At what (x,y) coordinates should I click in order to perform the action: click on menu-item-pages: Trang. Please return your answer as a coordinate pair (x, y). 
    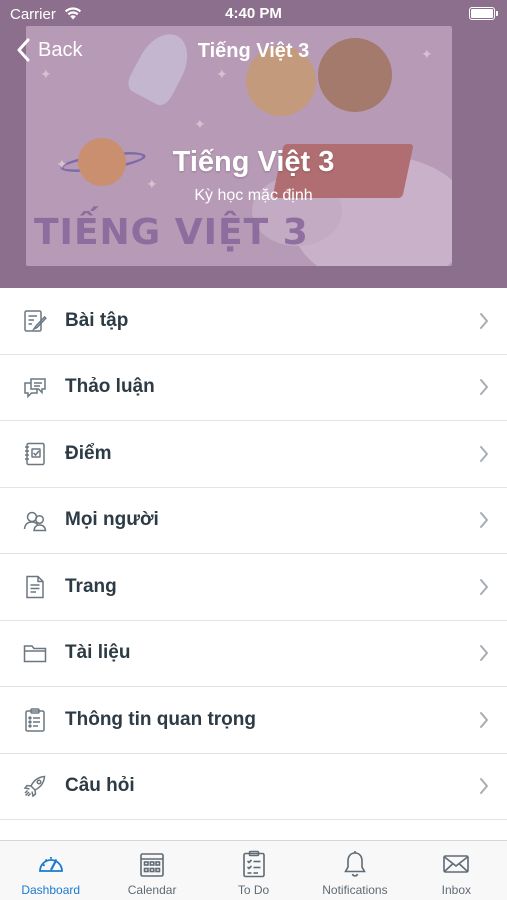
    Looking at the image, I should click on (253, 587).